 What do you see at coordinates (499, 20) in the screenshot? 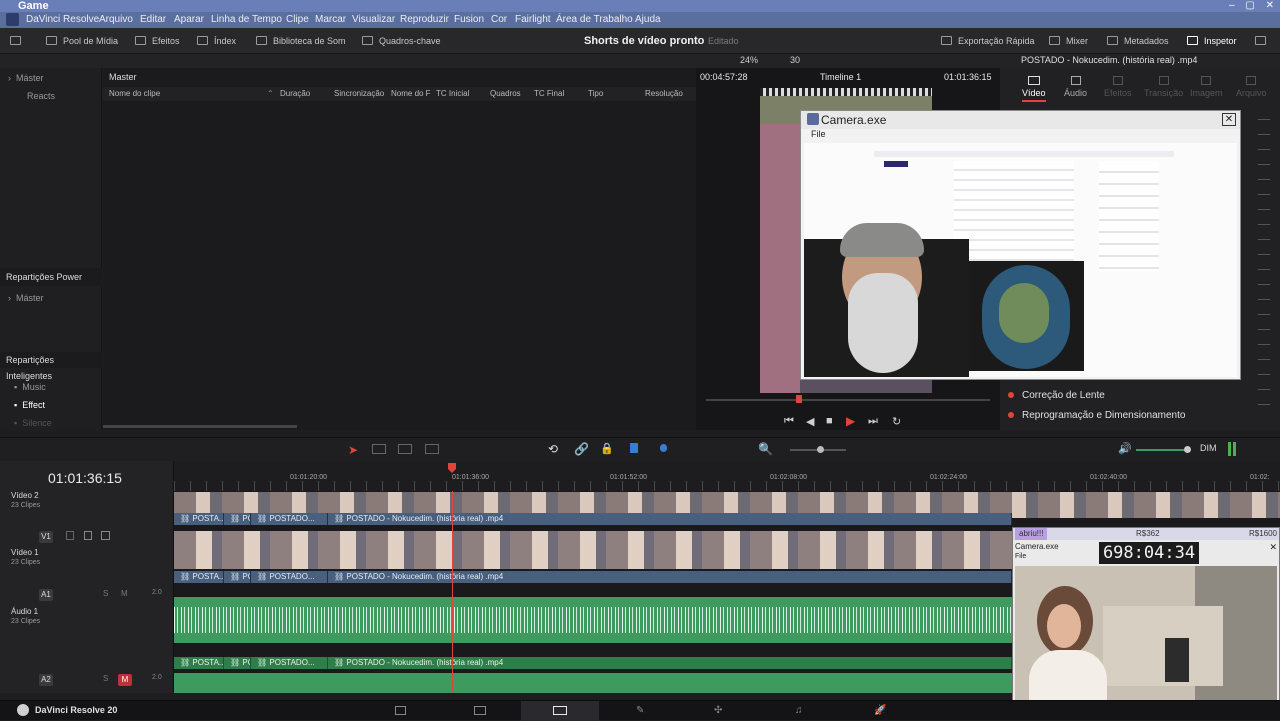
I see `menu-cor: Cor` at bounding box center [499, 20].